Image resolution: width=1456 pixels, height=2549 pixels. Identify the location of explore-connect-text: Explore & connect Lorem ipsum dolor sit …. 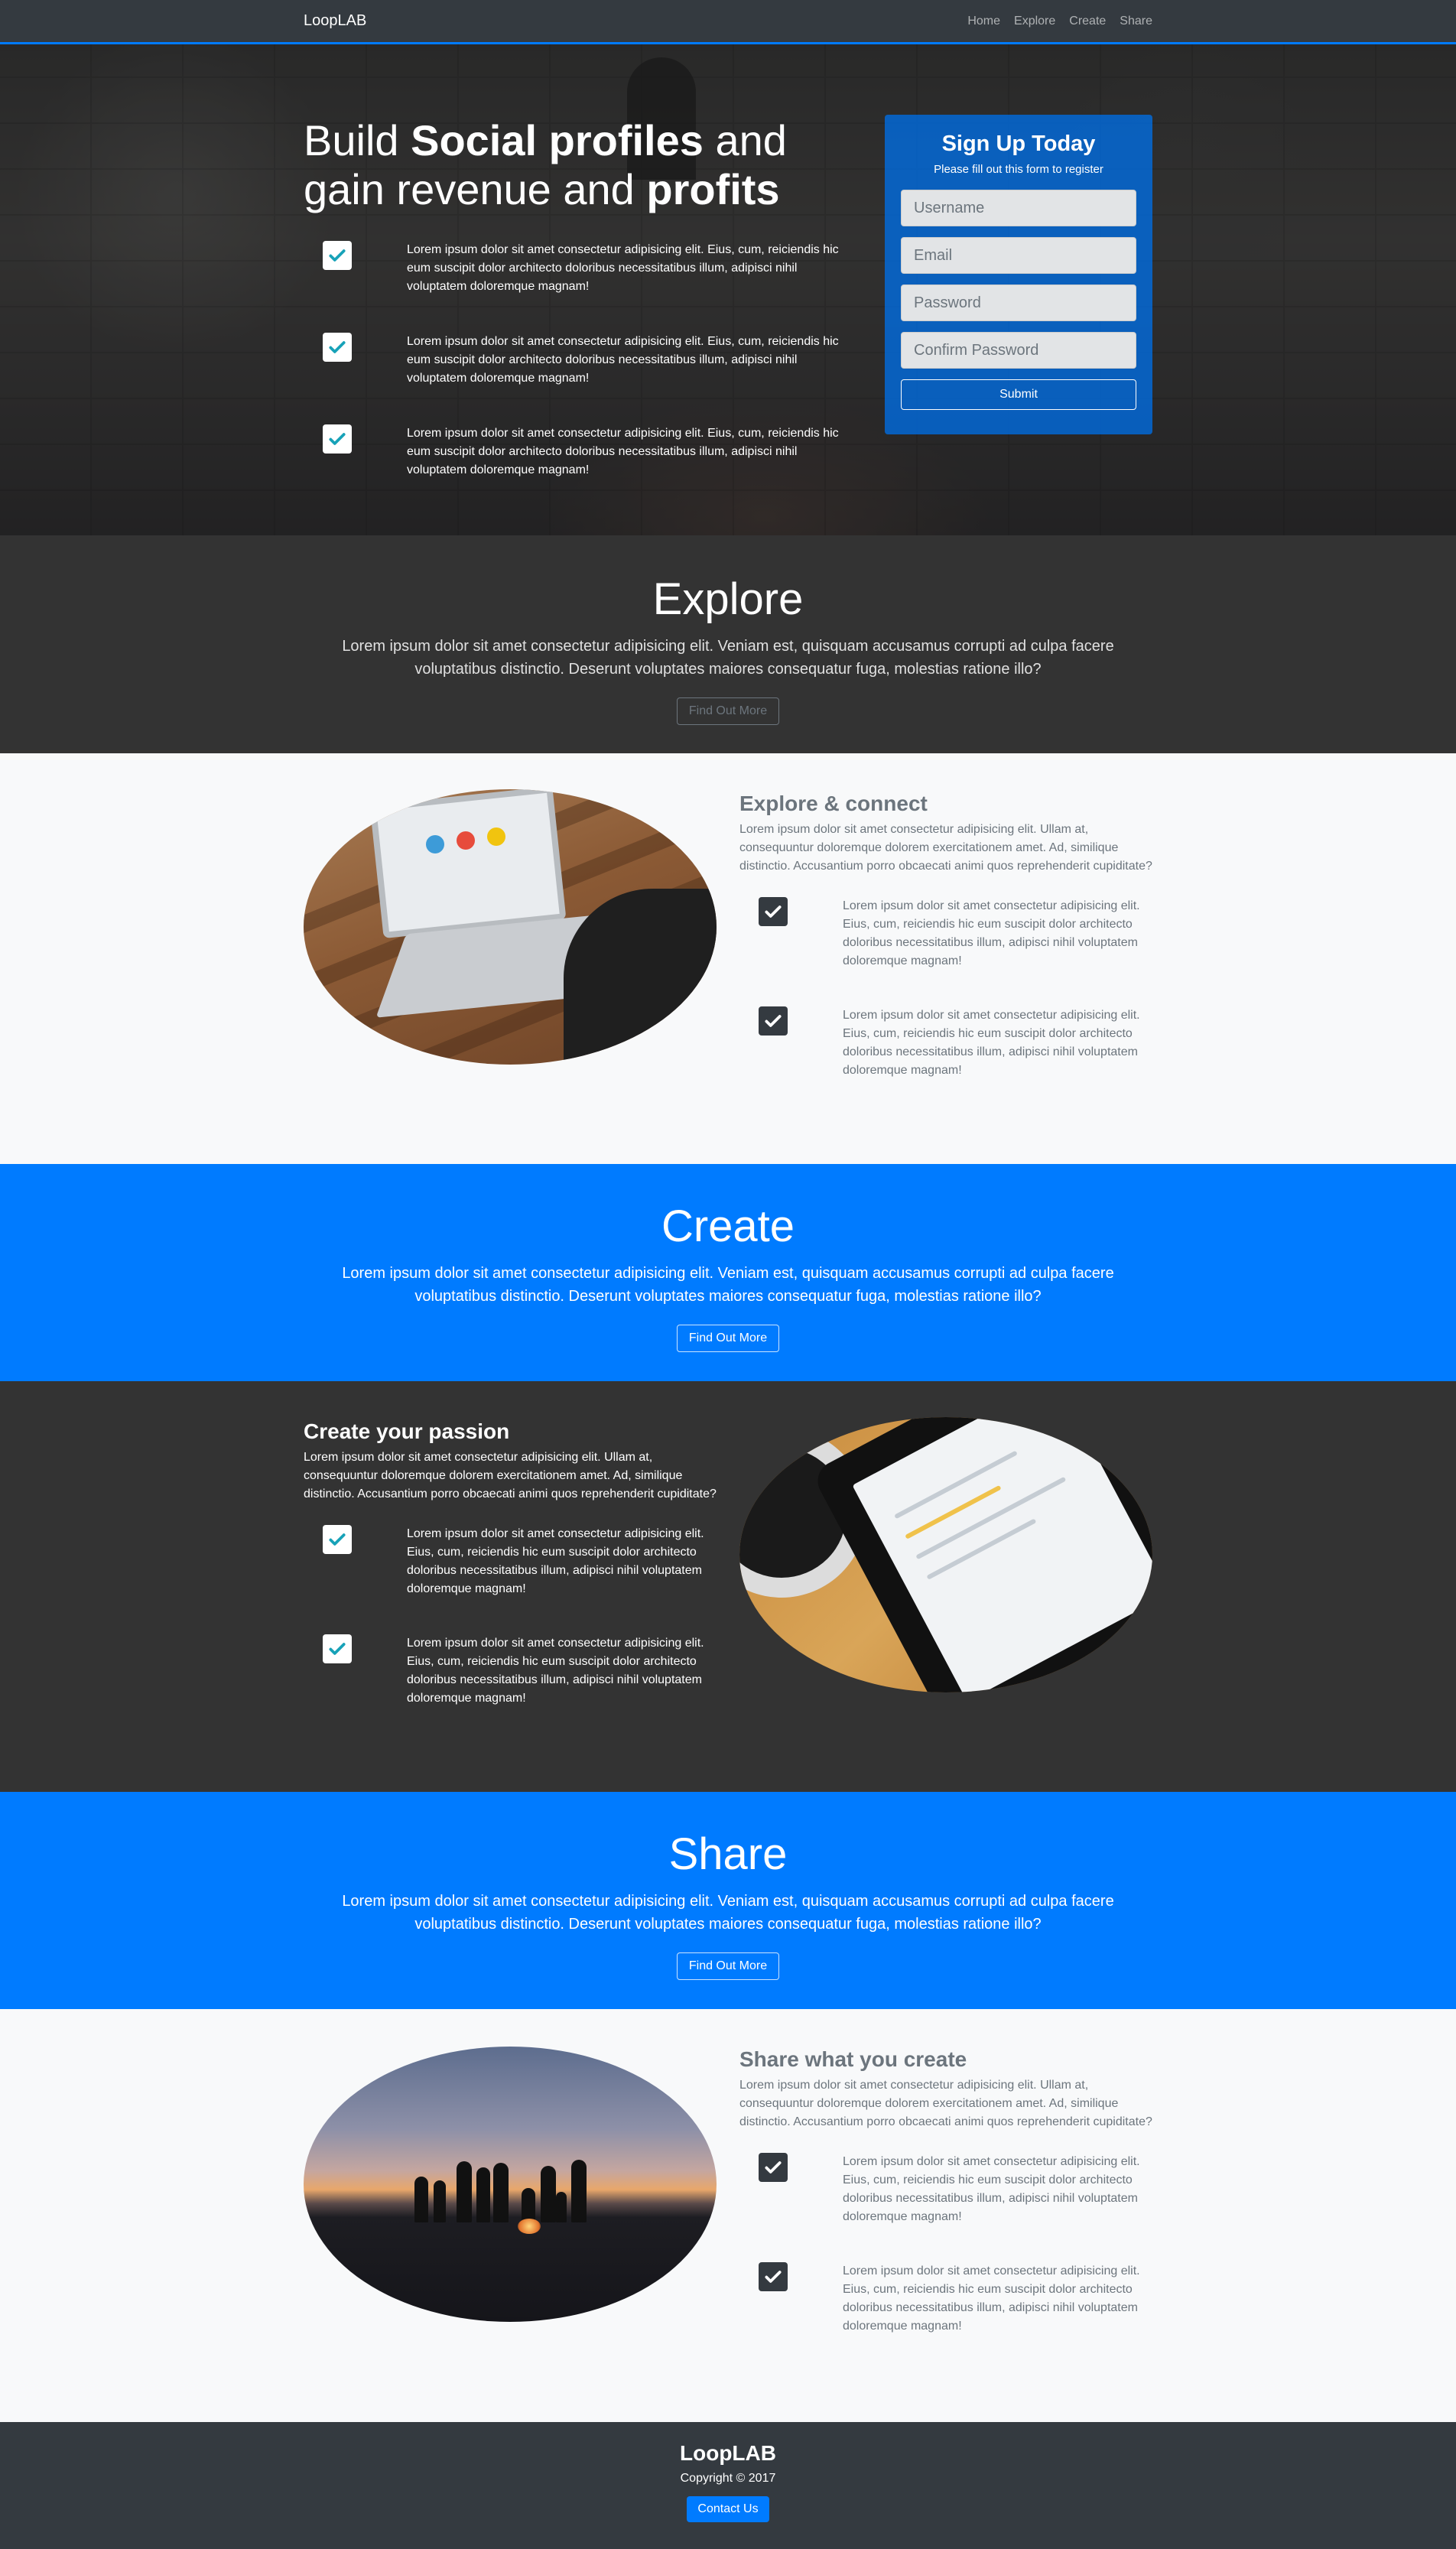
(945, 953).